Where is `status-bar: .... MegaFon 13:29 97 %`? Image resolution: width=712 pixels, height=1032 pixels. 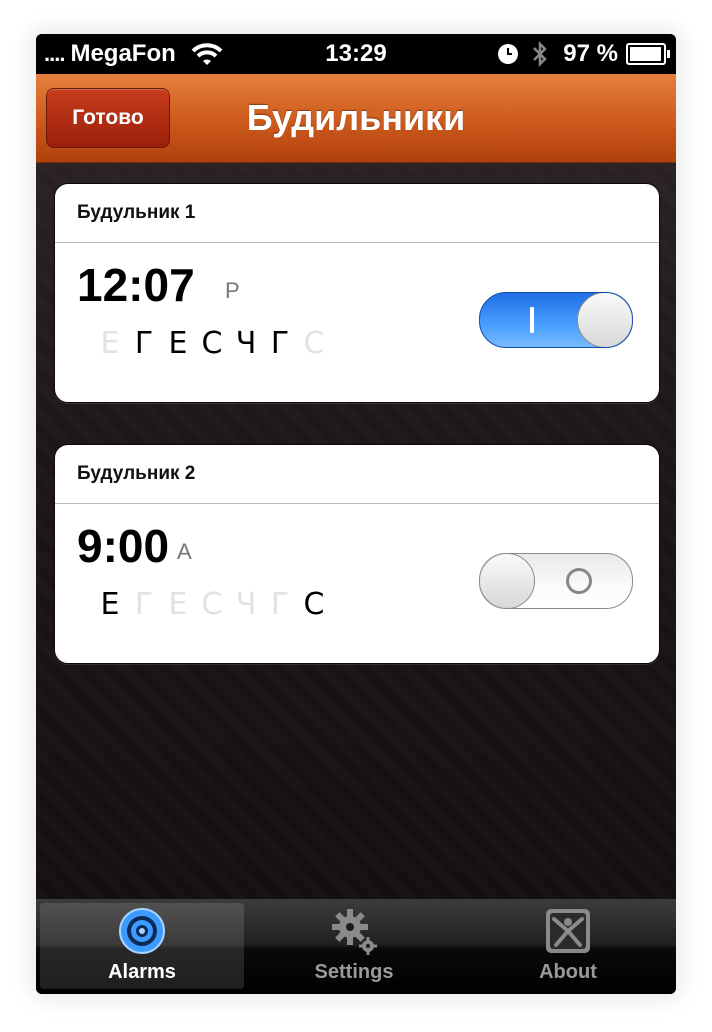 status-bar: .... MegaFon 13:29 97 % is located at coordinates (356, 54).